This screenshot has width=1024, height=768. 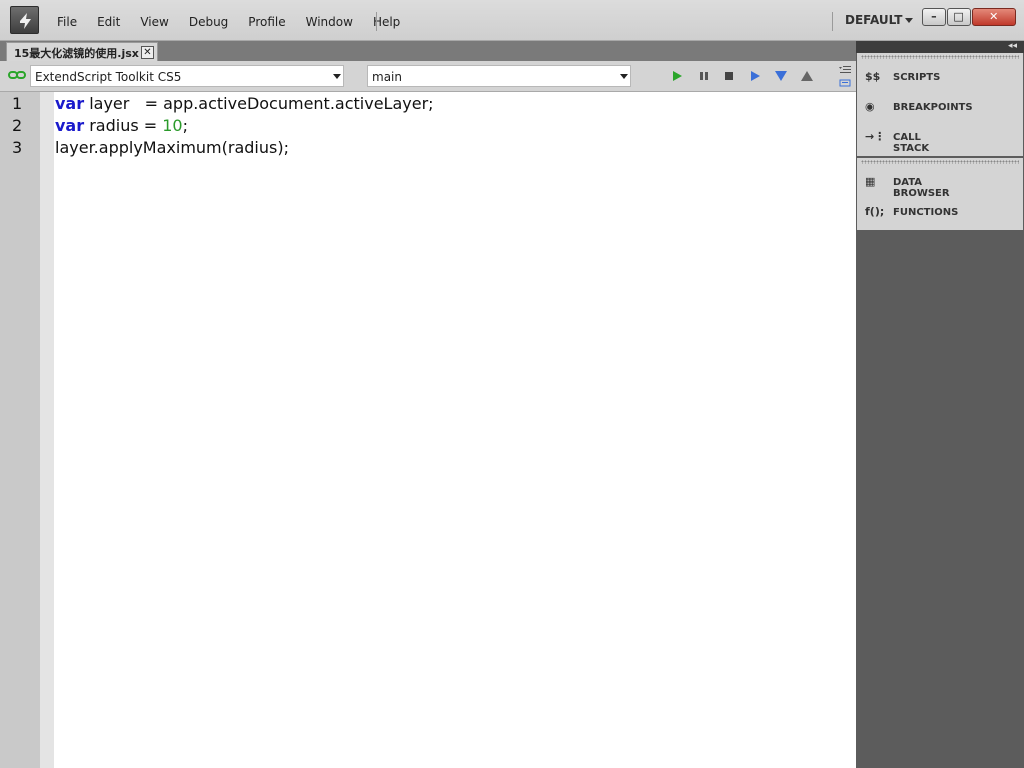 I want to click on line-number: 1, so click(x=17, y=103).